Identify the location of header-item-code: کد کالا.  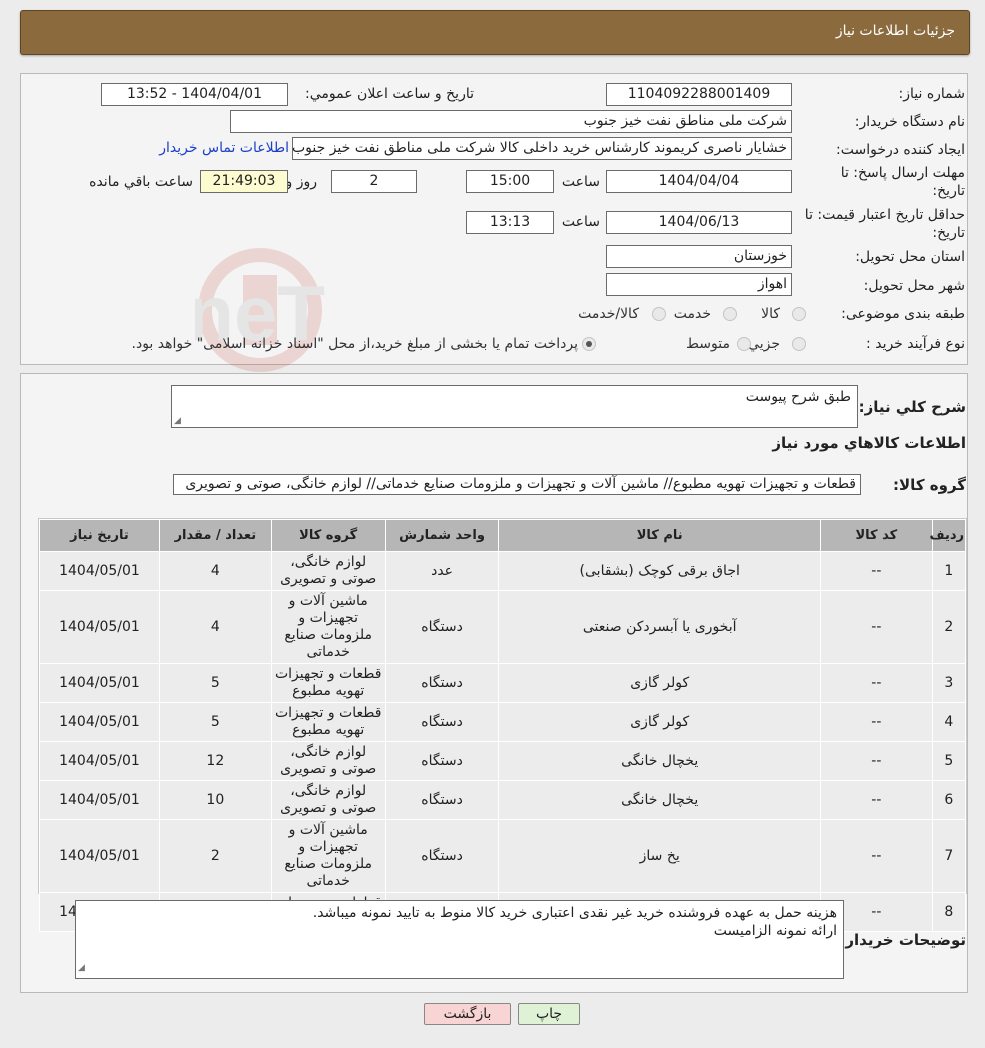
(876, 535).